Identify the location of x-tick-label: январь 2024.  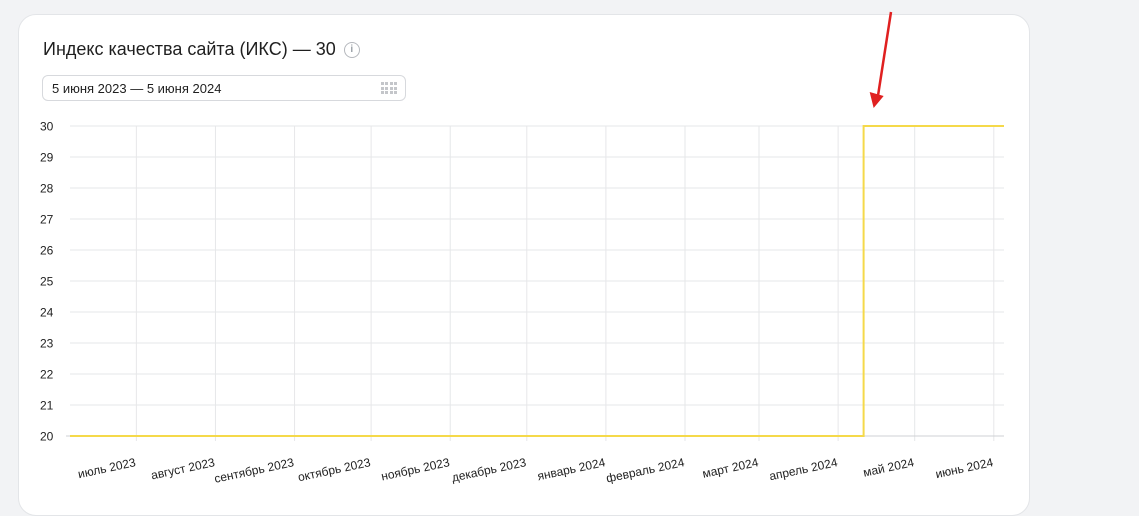
(571, 469).